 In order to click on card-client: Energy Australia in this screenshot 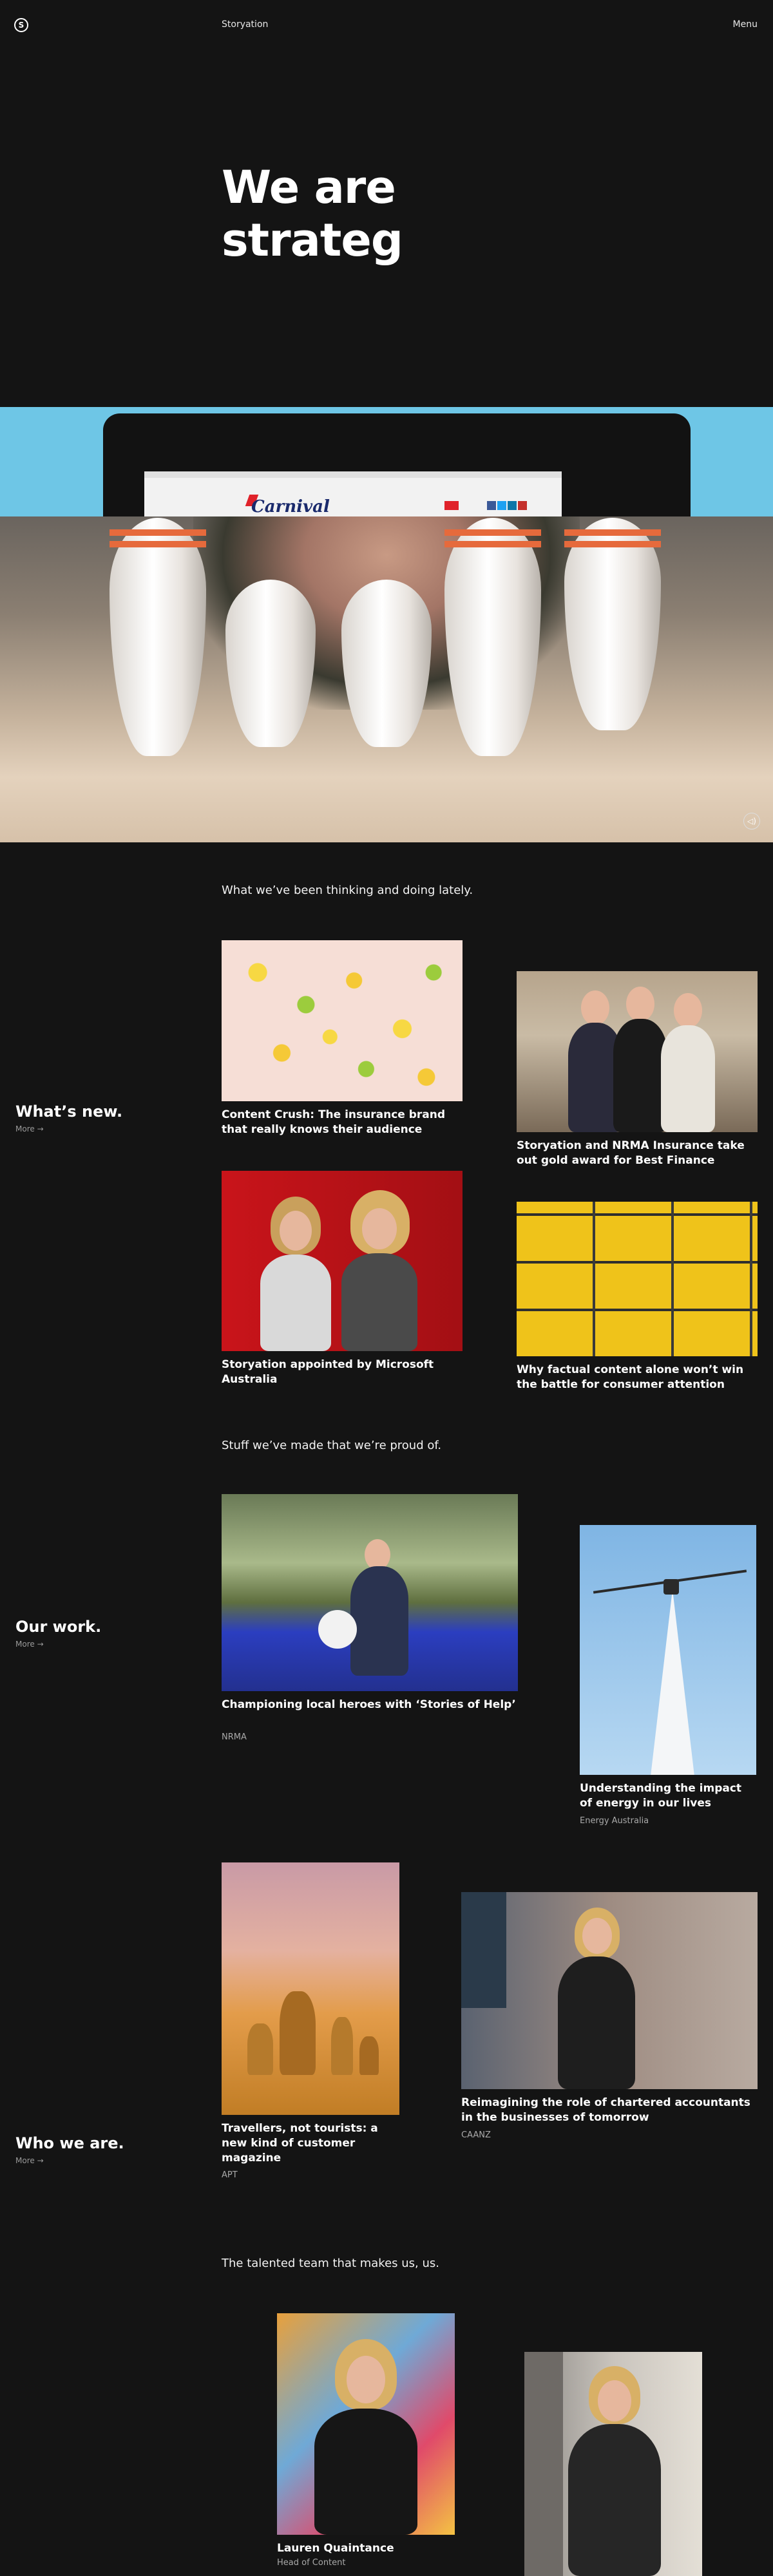, I will do `click(614, 1821)`.